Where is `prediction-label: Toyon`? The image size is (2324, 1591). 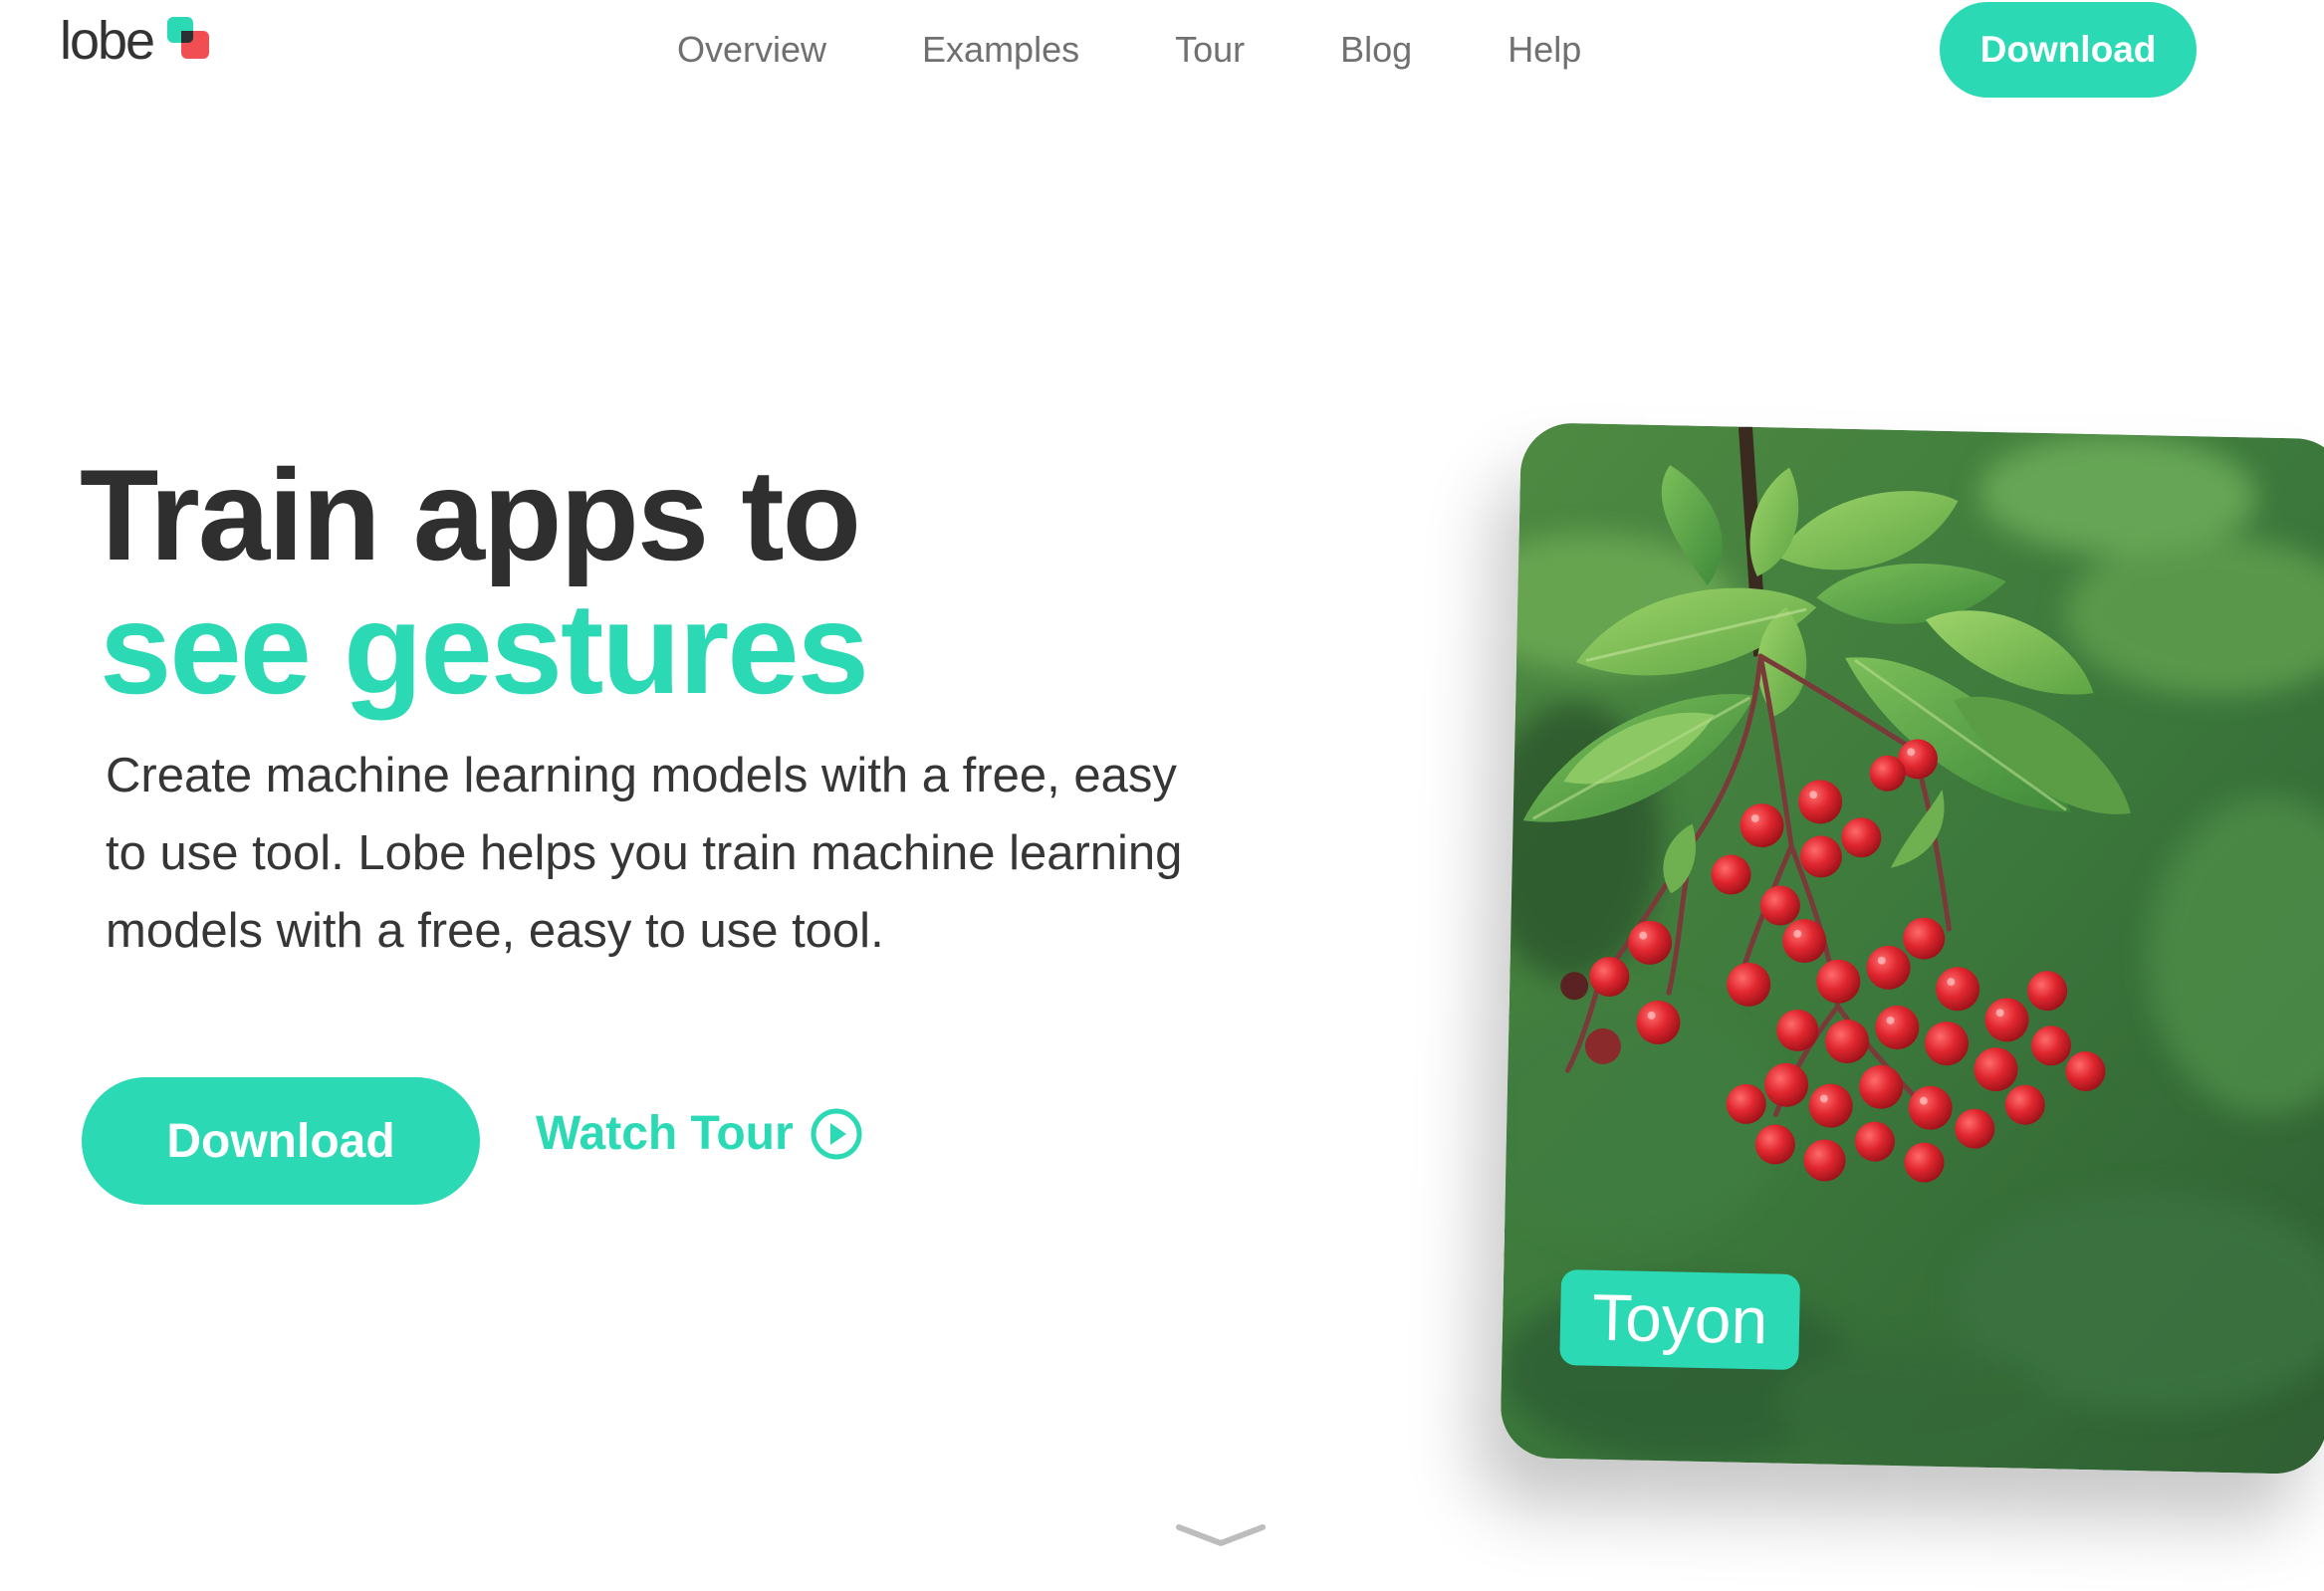
prediction-label: Toyon is located at coordinates (1680, 1320).